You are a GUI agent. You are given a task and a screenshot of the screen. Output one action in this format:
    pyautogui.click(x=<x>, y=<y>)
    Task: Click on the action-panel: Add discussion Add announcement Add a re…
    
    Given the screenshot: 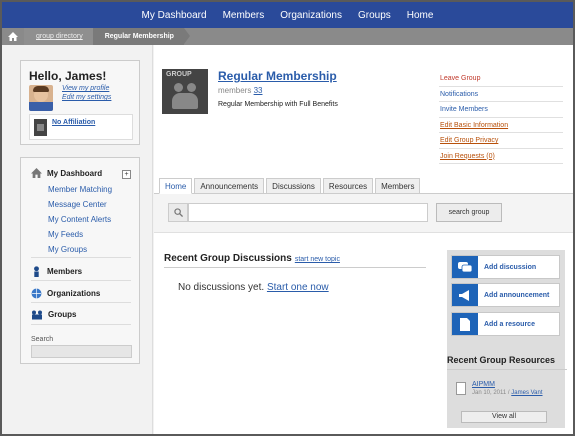 What is the action you would take?
    pyautogui.click(x=506, y=339)
    